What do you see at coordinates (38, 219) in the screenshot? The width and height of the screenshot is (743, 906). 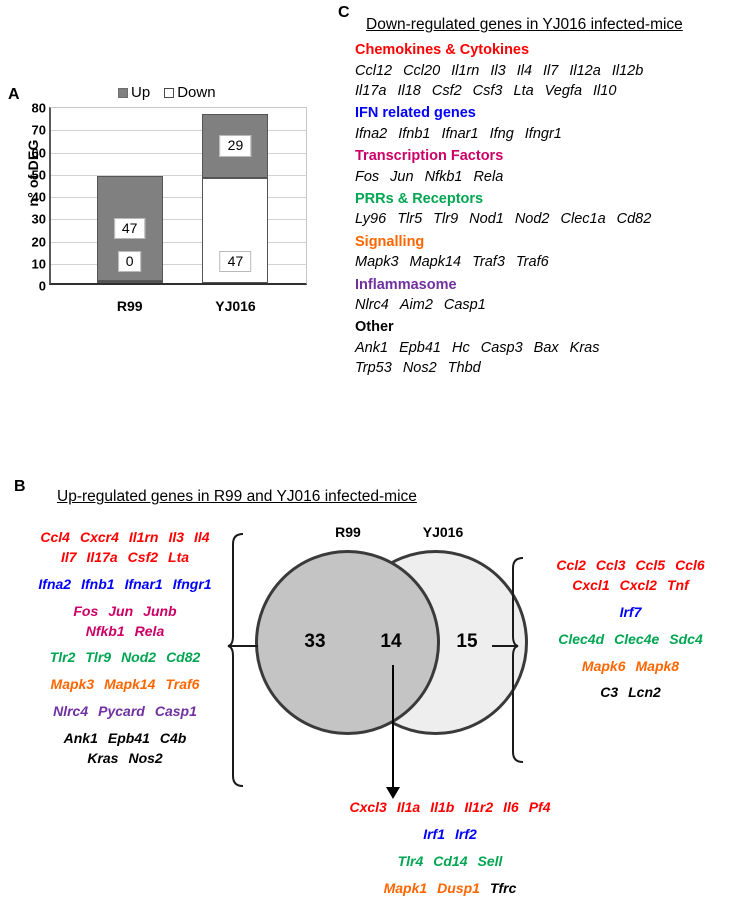 I see `y-axis-tick: 30` at bounding box center [38, 219].